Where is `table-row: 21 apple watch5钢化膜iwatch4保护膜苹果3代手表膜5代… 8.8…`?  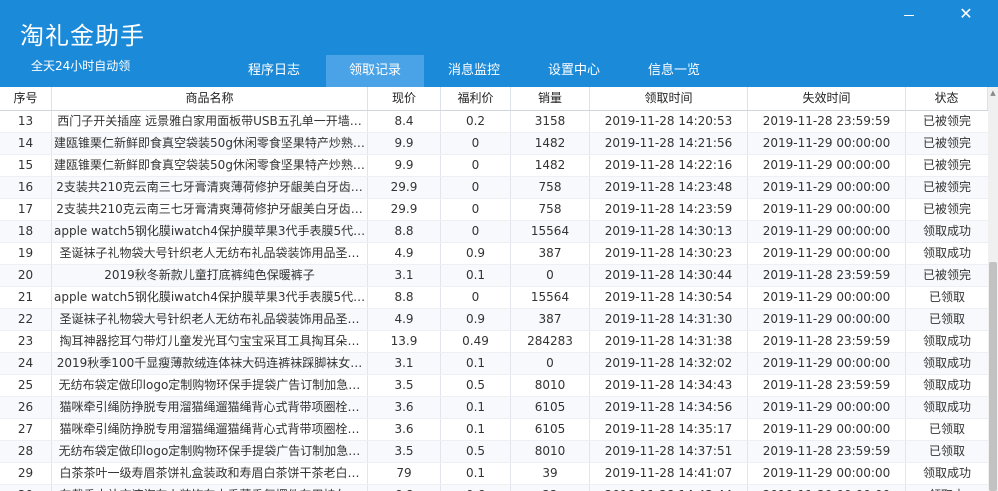
table-row: 21 apple watch5钢化膜iwatch4保护膜苹果3代手表膜5代… 8.8… is located at coordinates (494, 298).